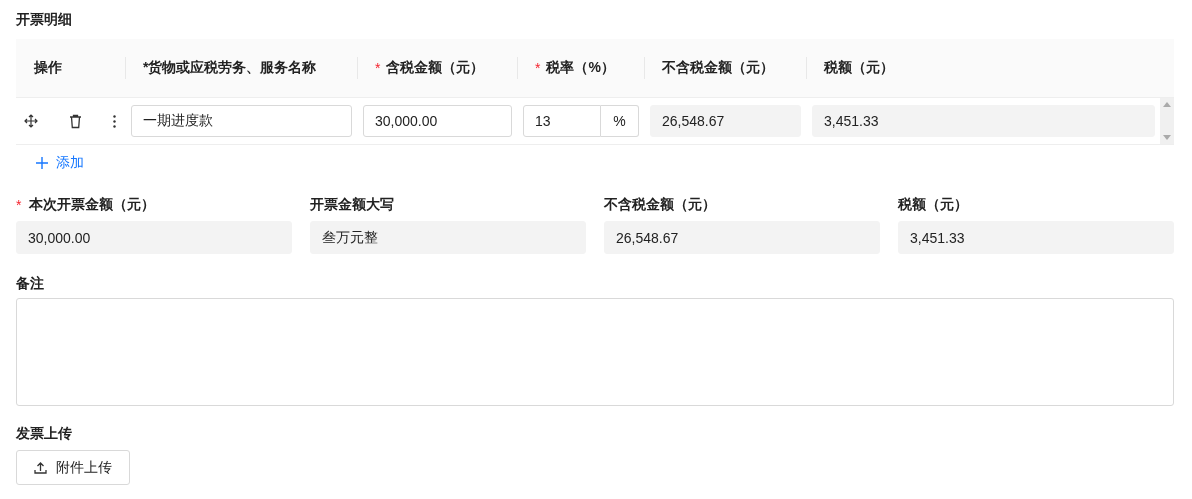 The width and height of the screenshot is (1192, 499). Describe the element at coordinates (31, 121) in the screenshot. I see `move-icon` at that location.